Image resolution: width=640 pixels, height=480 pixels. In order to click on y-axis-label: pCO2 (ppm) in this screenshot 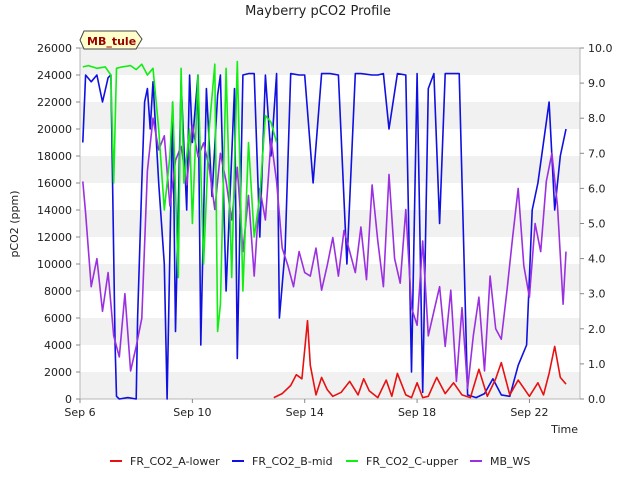, I will do `click(14, 223)`.